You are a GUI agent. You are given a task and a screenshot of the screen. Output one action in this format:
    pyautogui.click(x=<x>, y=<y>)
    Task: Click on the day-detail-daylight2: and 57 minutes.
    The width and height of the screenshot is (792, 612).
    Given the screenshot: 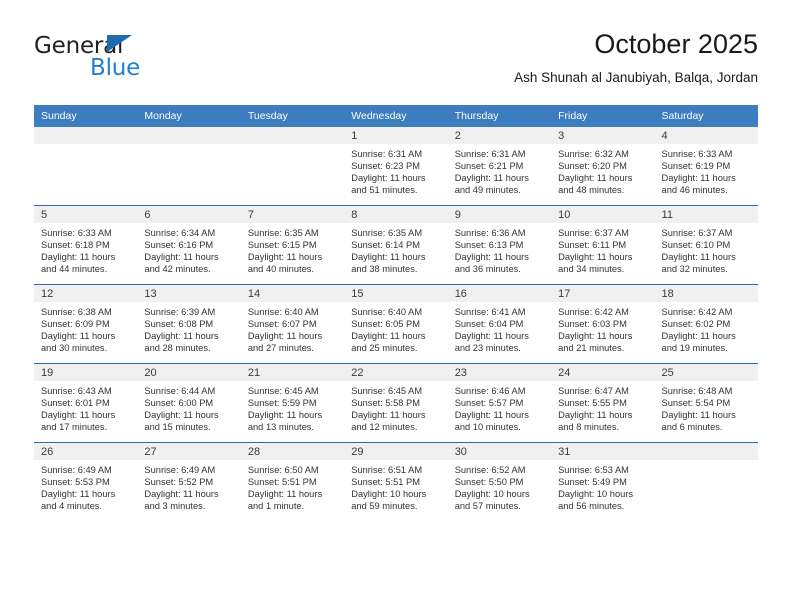 What is the action you would take?
    pyautogui.click(x=487, y=506)
    